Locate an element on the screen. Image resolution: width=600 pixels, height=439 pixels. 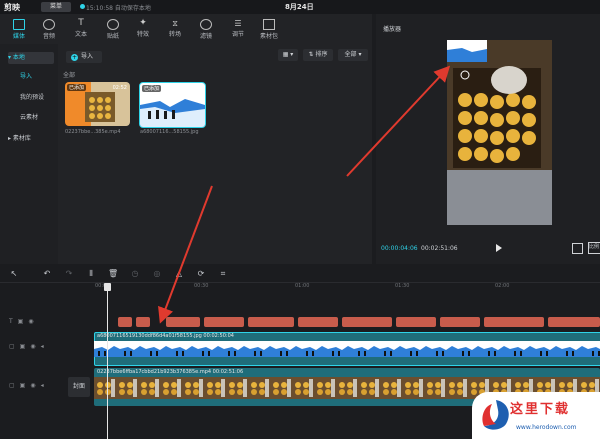
arrow-to-preview is located at coordinates (398, 121).